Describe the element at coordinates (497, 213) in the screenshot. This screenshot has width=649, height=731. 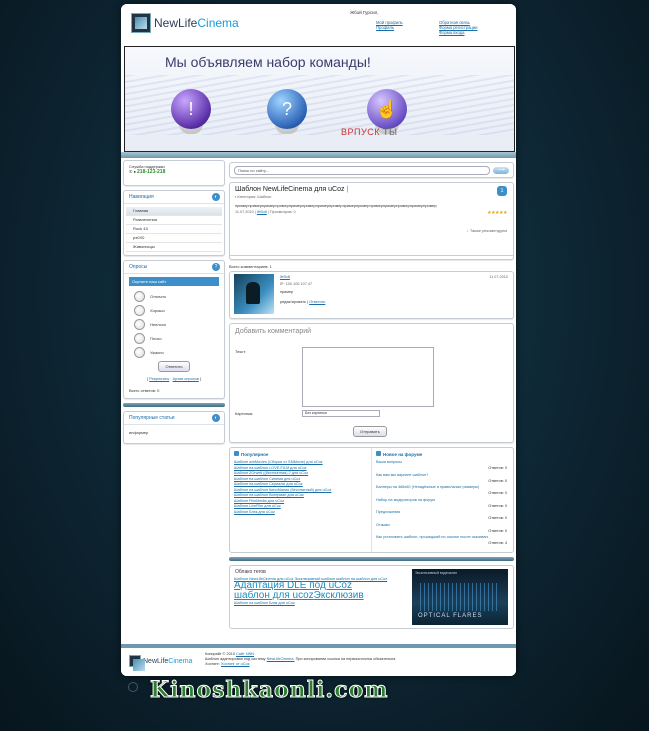
I see `rating-stars: ★★★★★` at that location.